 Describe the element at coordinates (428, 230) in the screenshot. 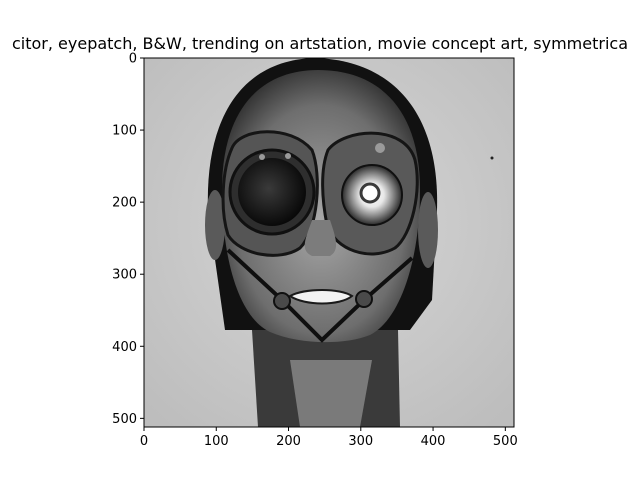

I see `right-ear` at that location.